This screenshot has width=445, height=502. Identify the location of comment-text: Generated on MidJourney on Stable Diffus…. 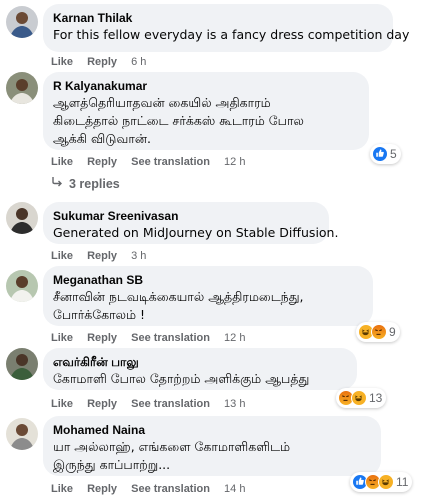
(196, 232).